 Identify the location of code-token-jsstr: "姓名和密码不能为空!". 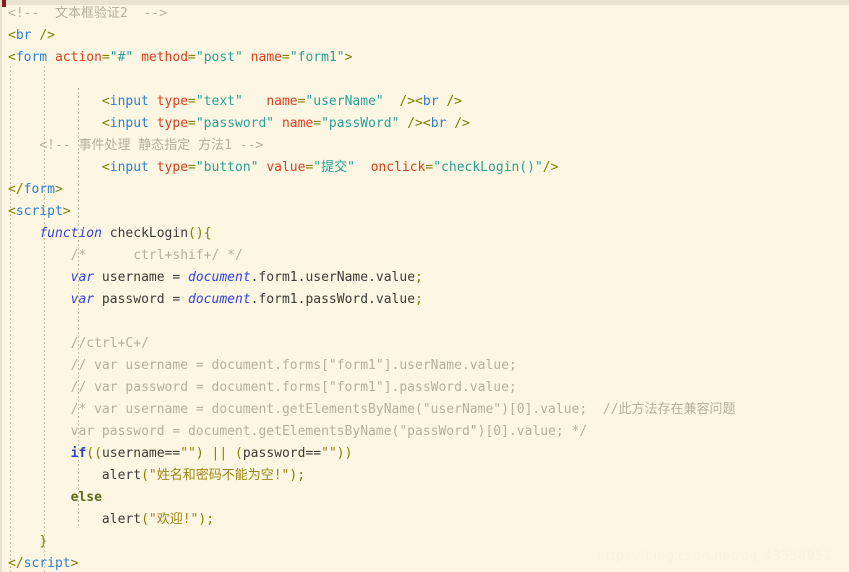
(219, 475).